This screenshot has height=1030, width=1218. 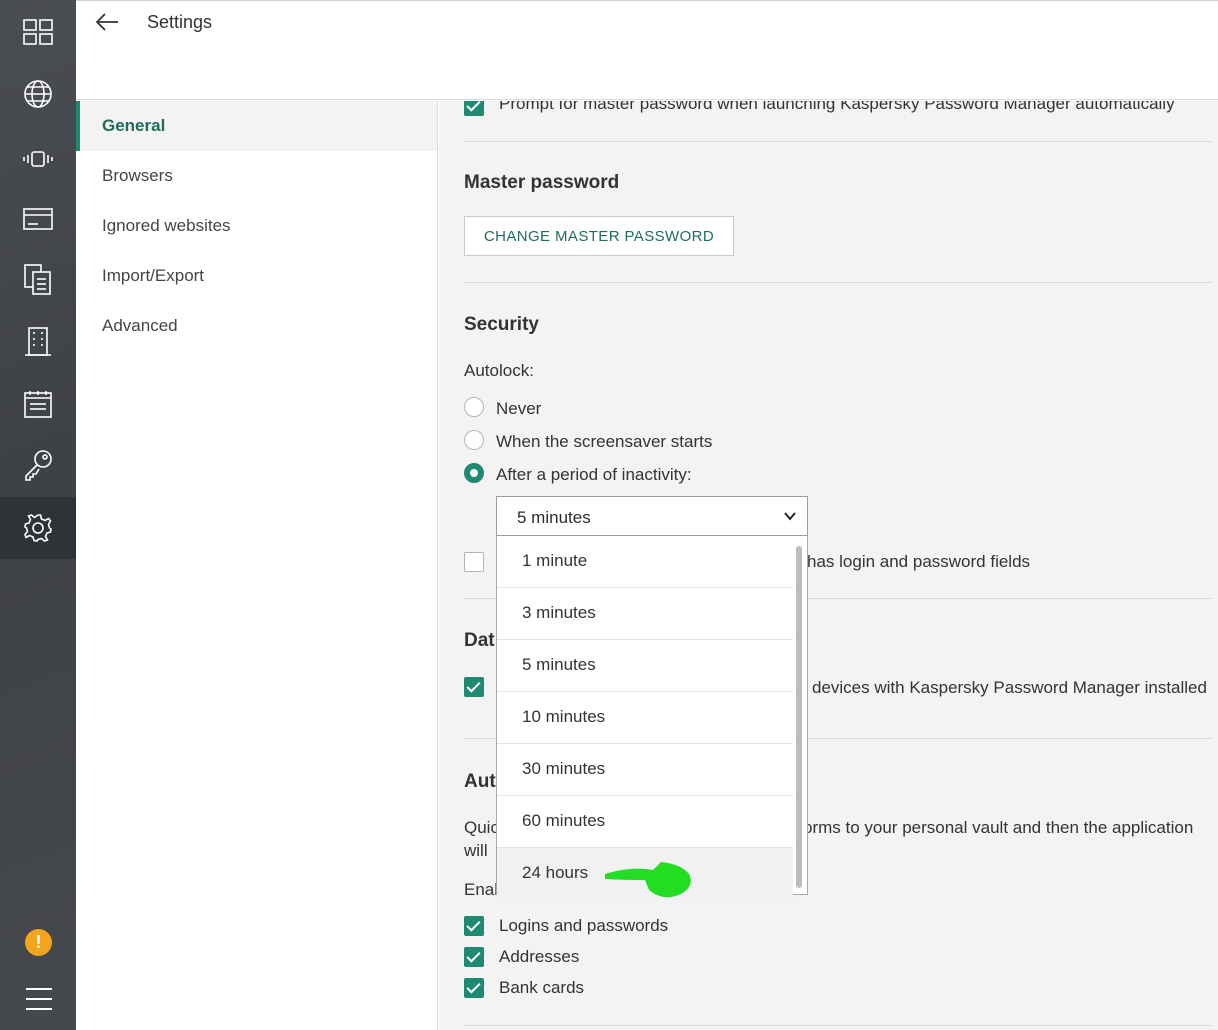 What do you see at coordinates (645, 822) in the screenshot?
I see `option-60-minutes: 60 minutes` at bounding box center [645, 822].